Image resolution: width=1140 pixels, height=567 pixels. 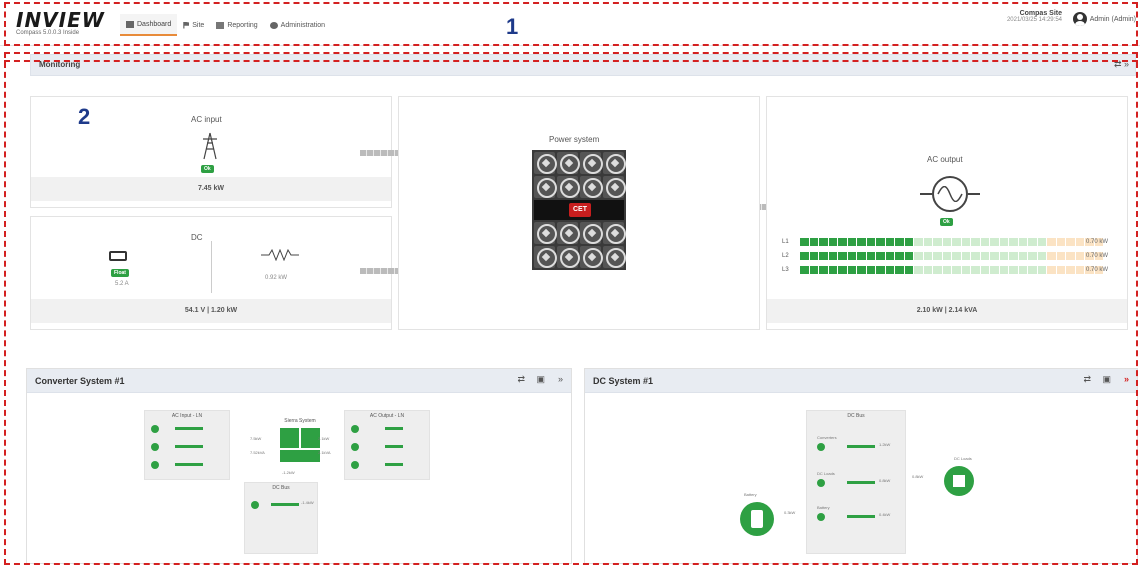 What do you see at coordinates (885, 480) in the screenshot?
I see `dc-loads-value: 0.8kW` at bounding box center [885, 480].